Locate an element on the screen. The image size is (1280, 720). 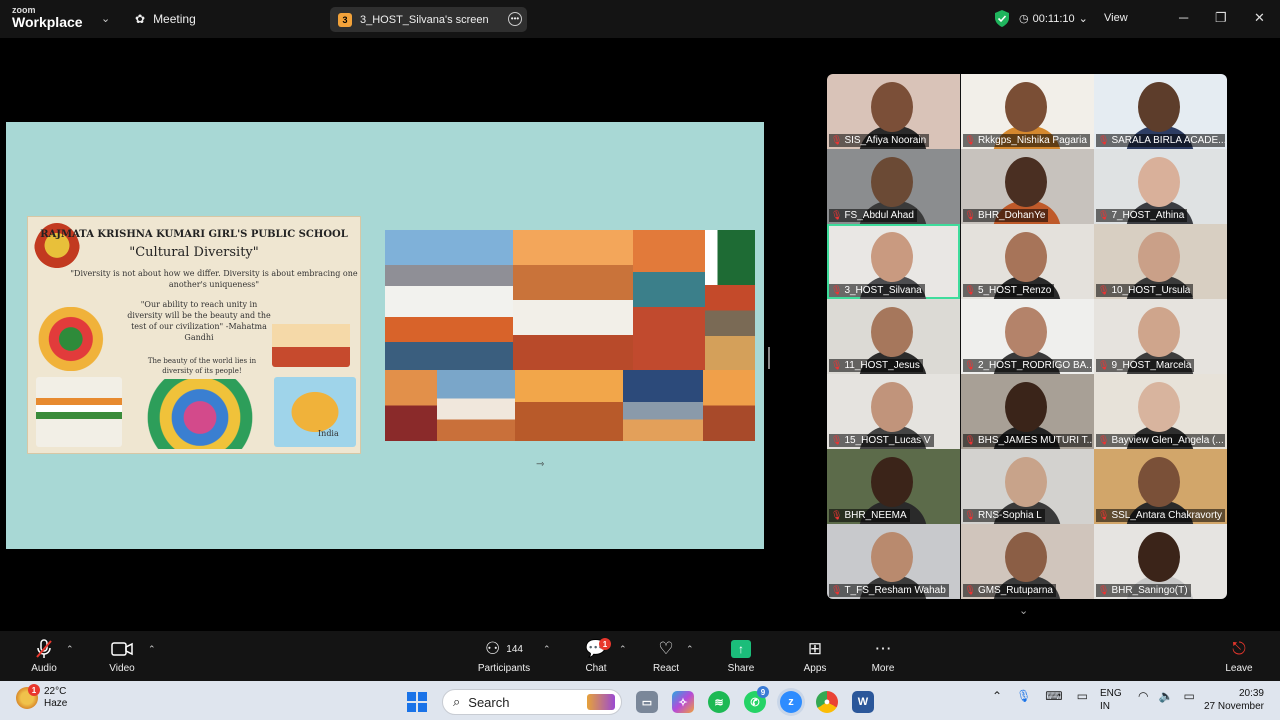
meeting-menu: ✿ Meeting is located at coordinates (165, 19).